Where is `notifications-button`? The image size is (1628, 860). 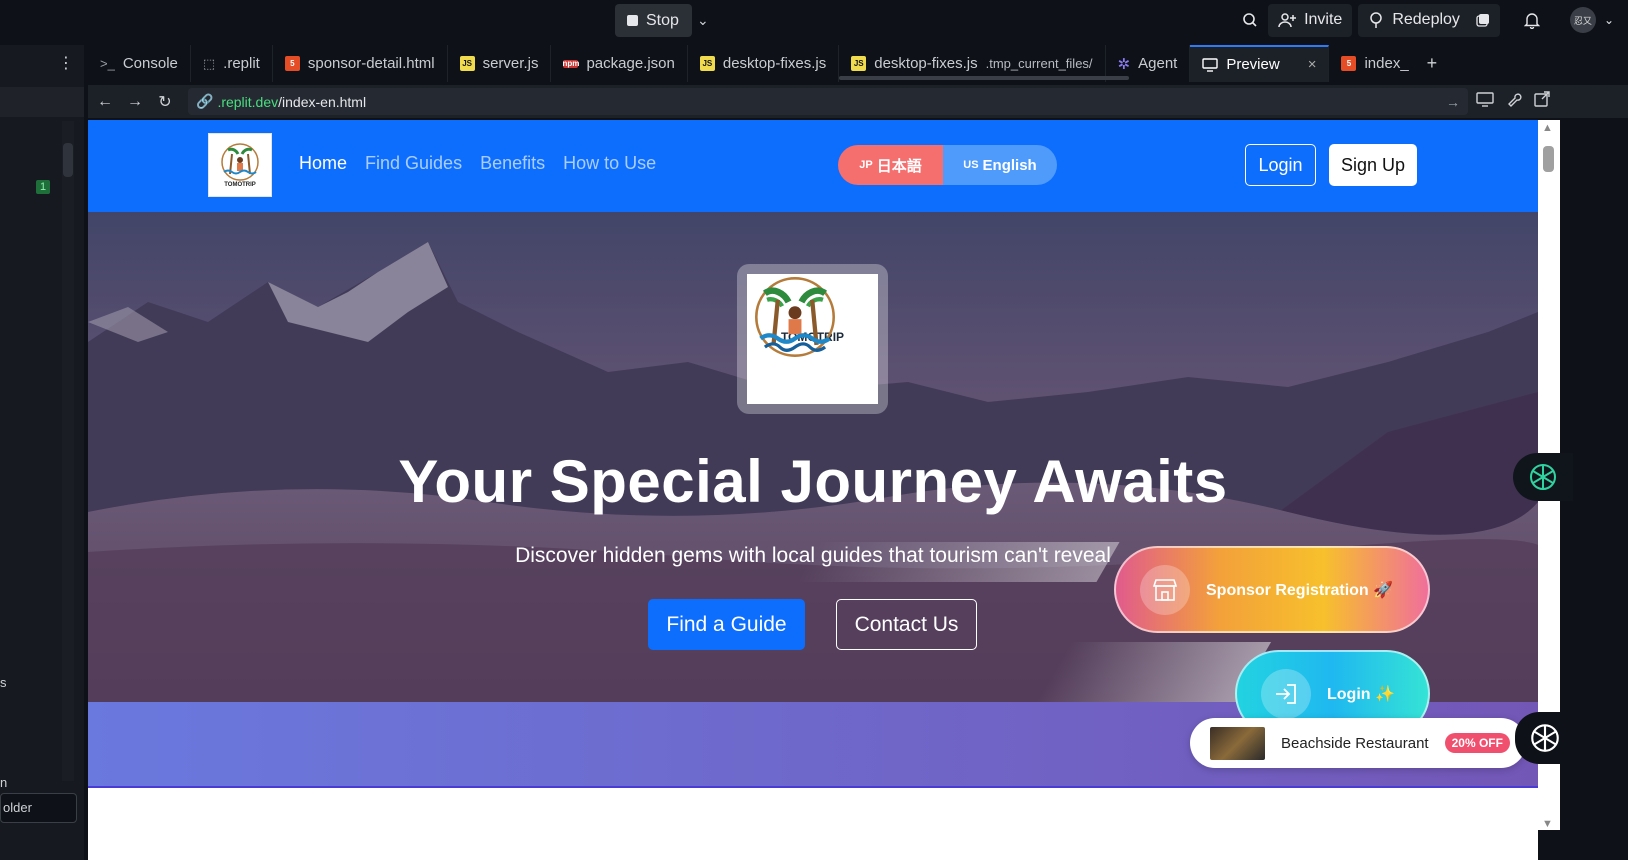
notifications-button is located at coordinates (1532, 20).